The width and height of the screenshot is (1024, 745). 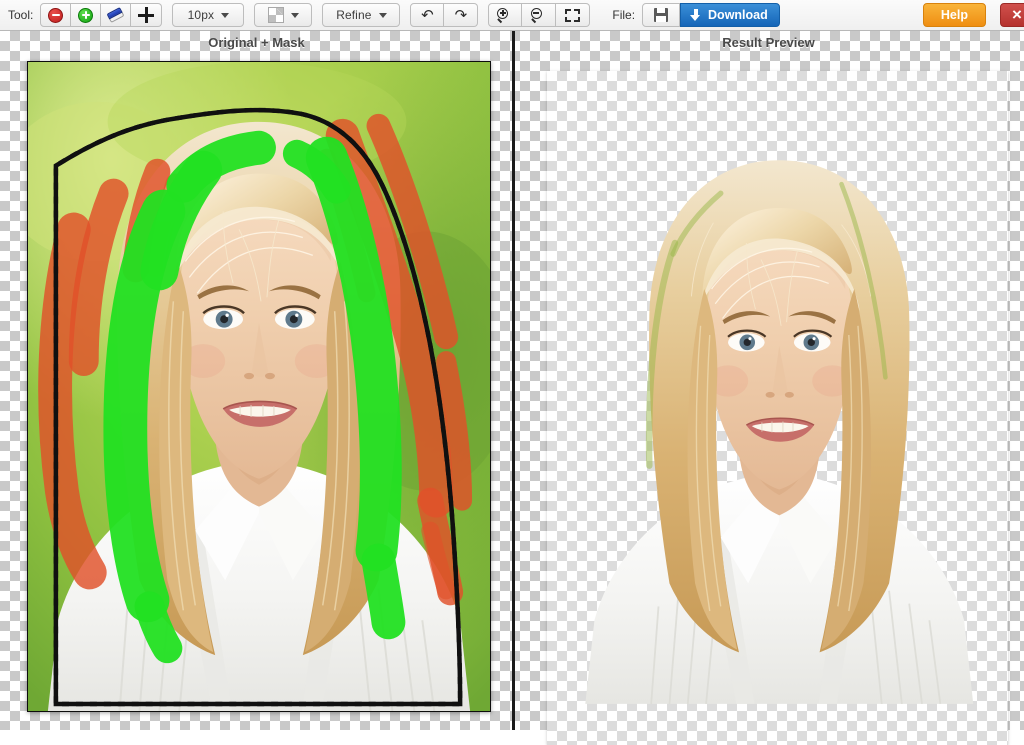 I want to click on save-button, so click(x=661, y=15).